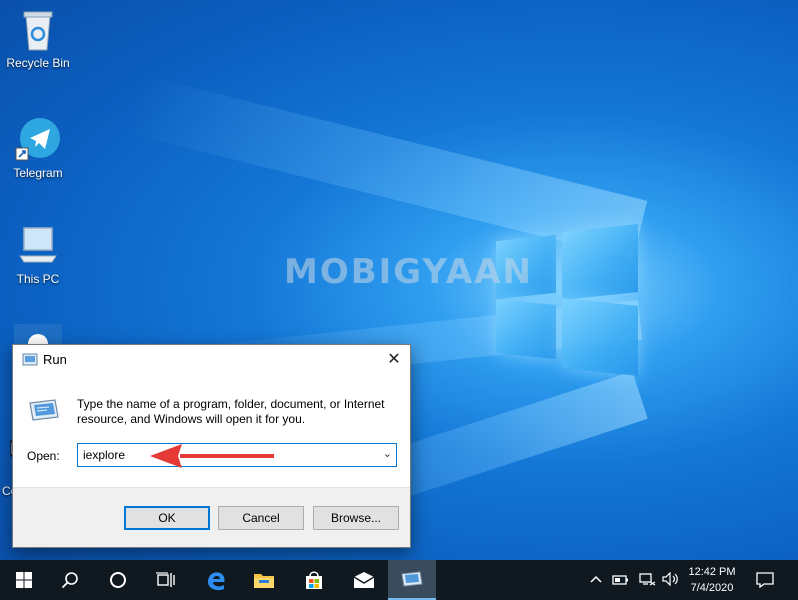 This screenshot has height=600, width=798. I want to click on desktop-icon-label: This PC, so click(38, 279).